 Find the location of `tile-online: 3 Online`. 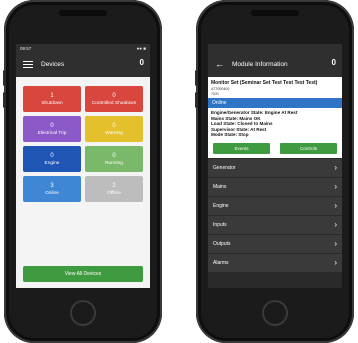

tile-online: 3 Online is located at coordinates (52, 189).